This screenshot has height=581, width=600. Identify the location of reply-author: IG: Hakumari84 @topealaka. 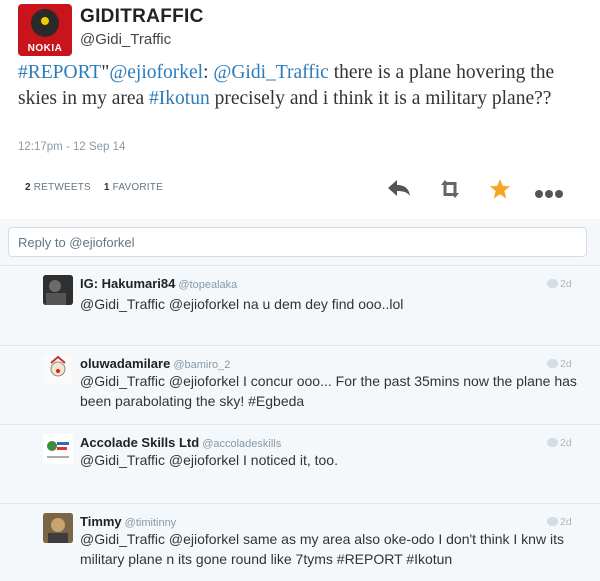
(158, 283).